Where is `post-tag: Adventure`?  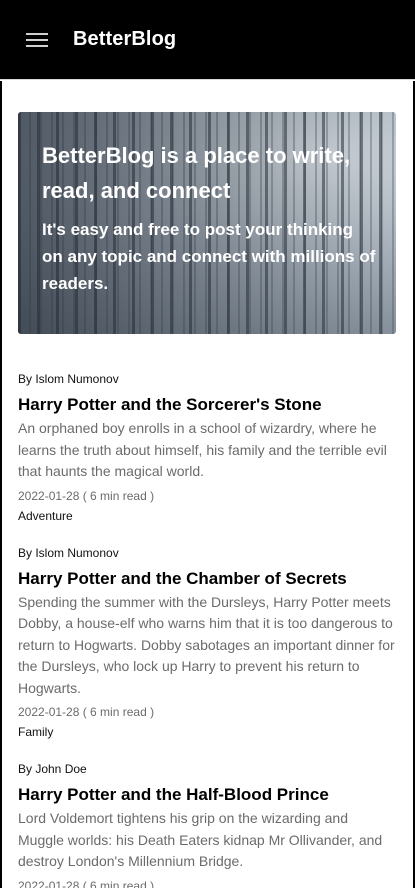 post-tag: Adventure is located at coordinates (207, 516).